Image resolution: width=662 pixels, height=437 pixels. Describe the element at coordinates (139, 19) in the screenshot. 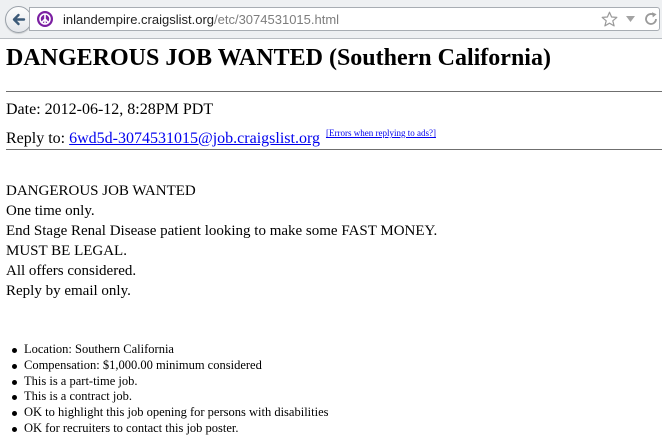

I see `url-domain: inlandempire.craigslist.org` at that location.